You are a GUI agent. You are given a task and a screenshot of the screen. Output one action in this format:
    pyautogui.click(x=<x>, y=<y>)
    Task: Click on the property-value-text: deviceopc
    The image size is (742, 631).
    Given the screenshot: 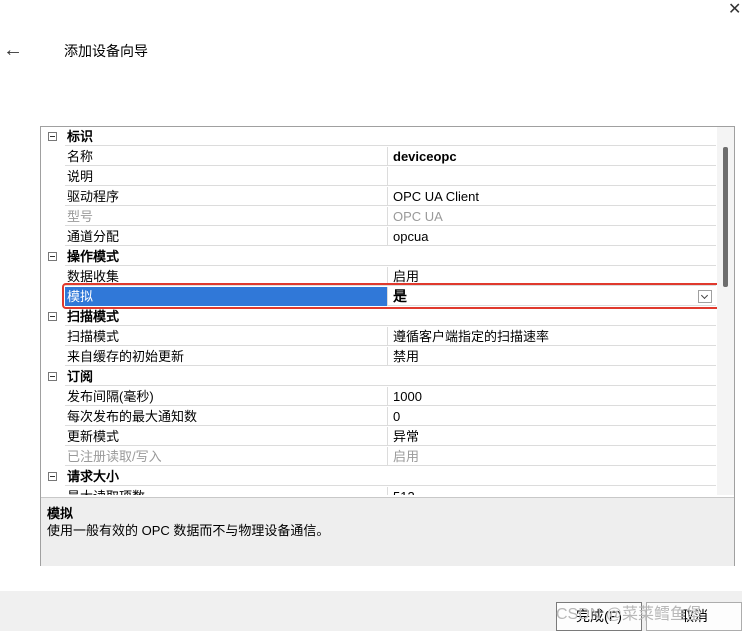 What is the action you would take?
    pyautogui.click(x=425, y=156)
    